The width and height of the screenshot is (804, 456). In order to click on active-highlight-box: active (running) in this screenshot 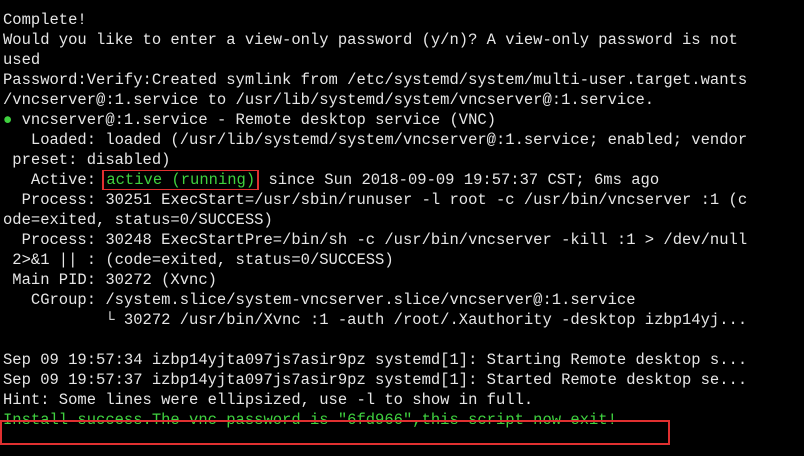, I will do `click(181, 180)`.